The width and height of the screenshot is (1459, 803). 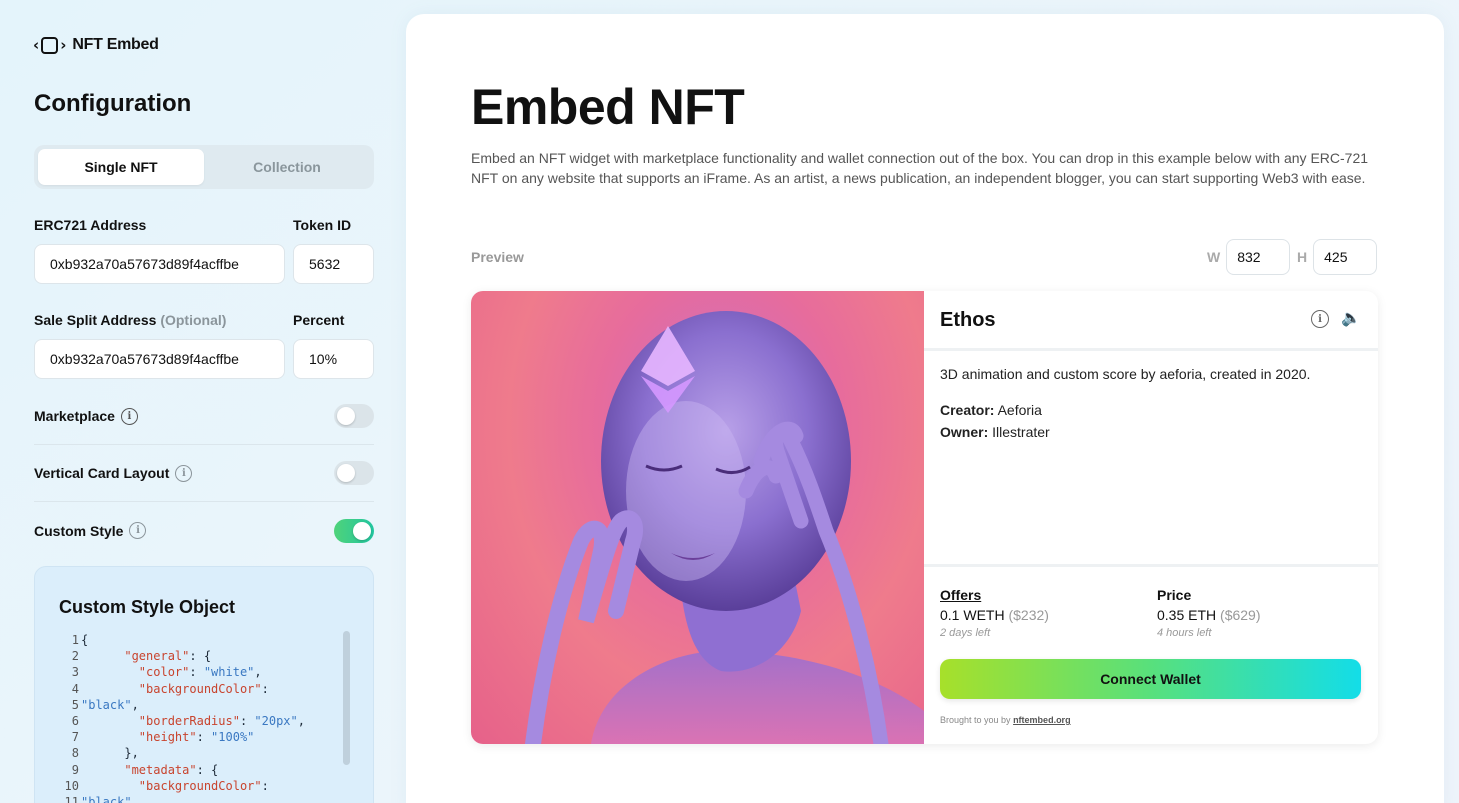 What do you see at coordinates (1019, 410) in the screenshot?
I see `creator-name: Aeforia` at bounding box center [1019, 410].